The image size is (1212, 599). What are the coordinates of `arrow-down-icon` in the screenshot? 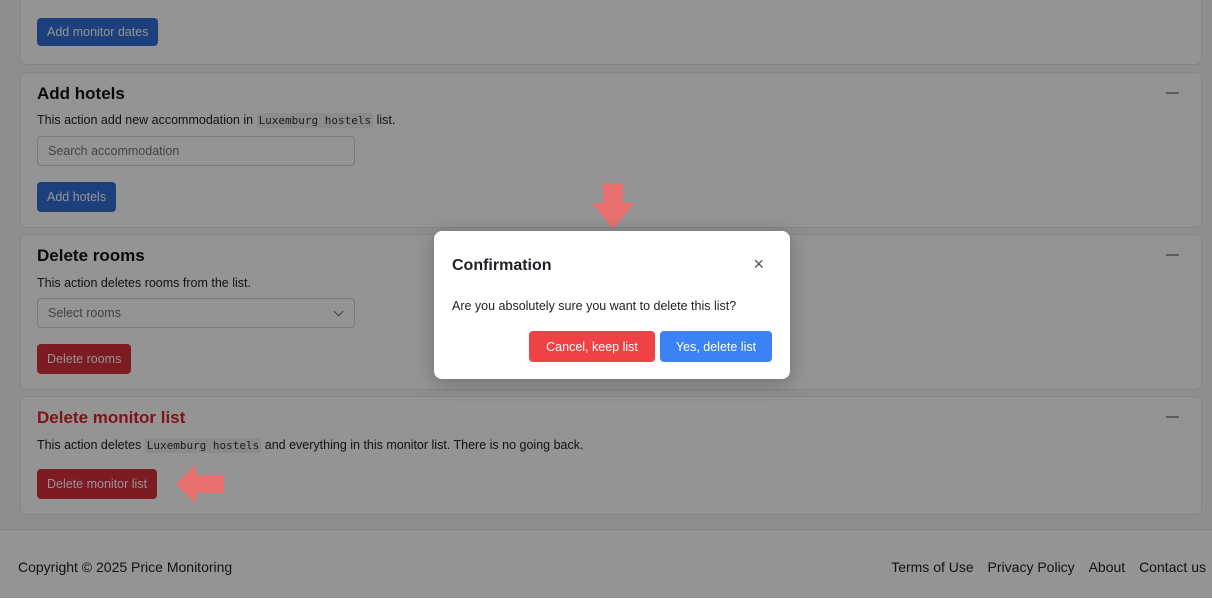 It's located at (613, 206).